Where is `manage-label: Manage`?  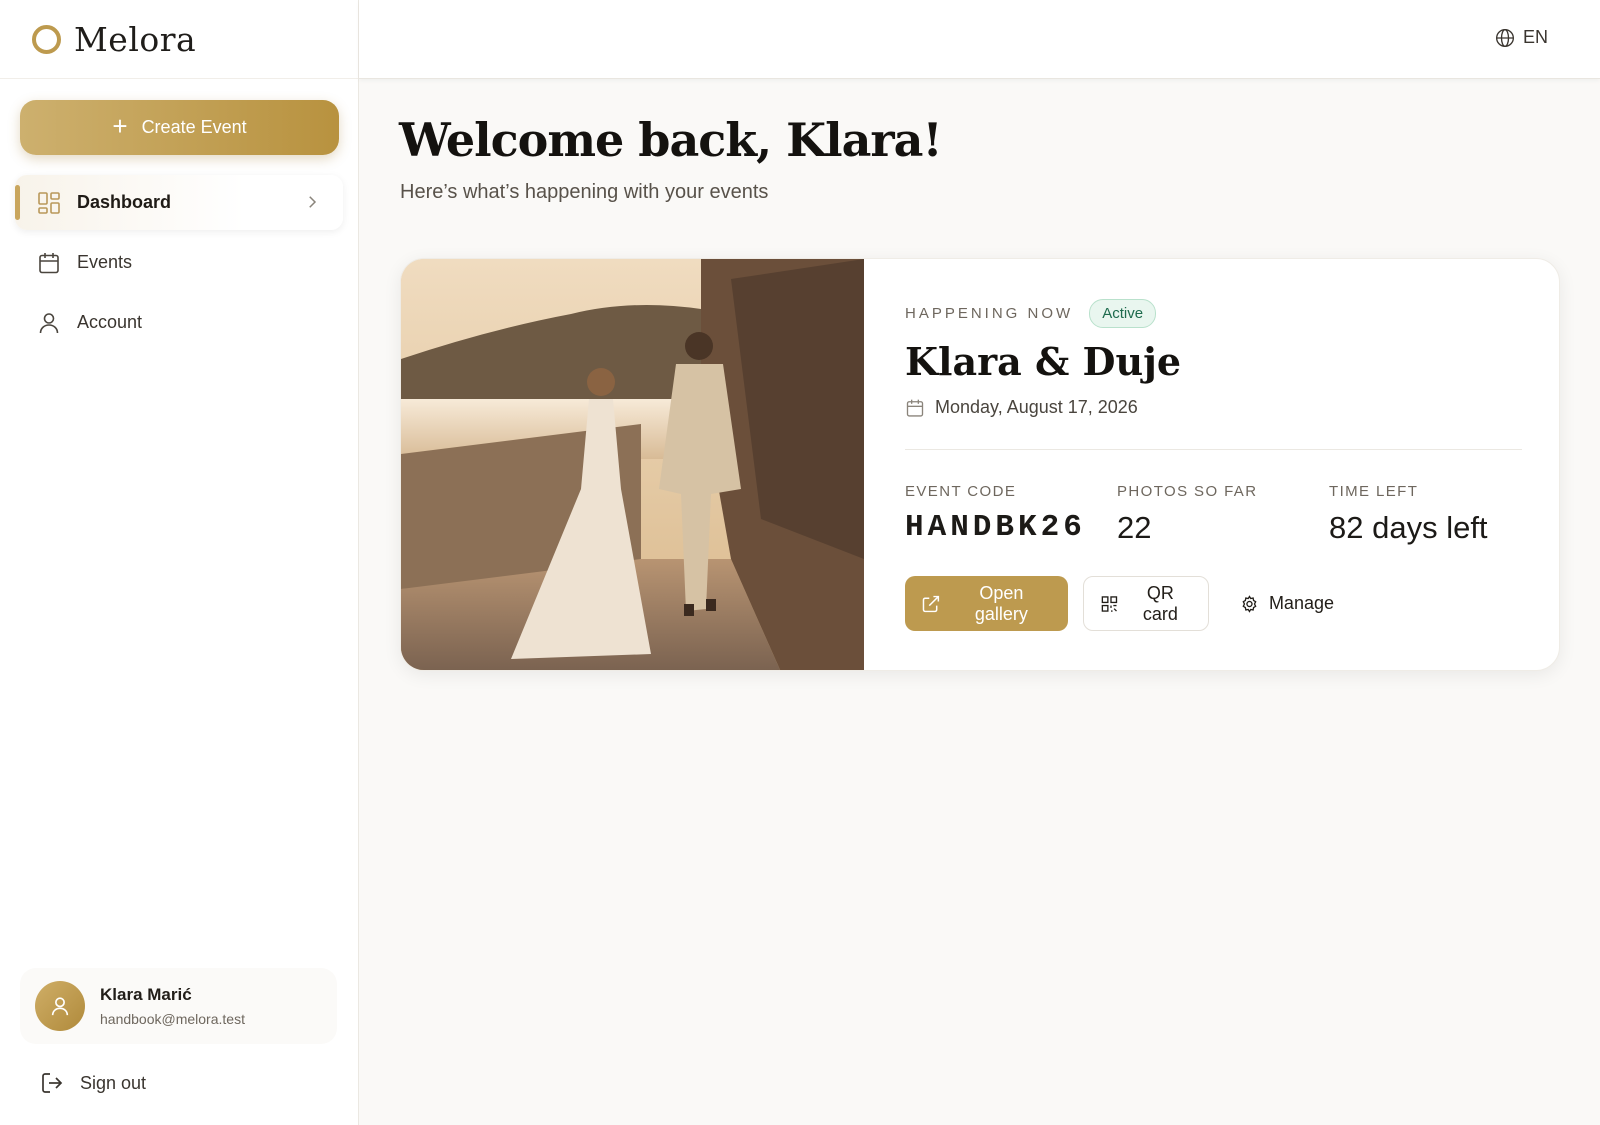
manage-label: Manage is located at coordinates (1301, 603).